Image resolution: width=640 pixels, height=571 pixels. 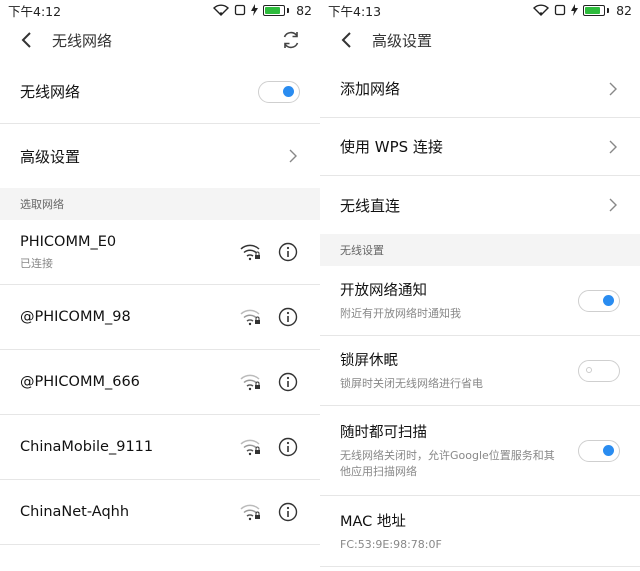 I want to click on title-bar: 无线网络, so click(x=160, y=40).